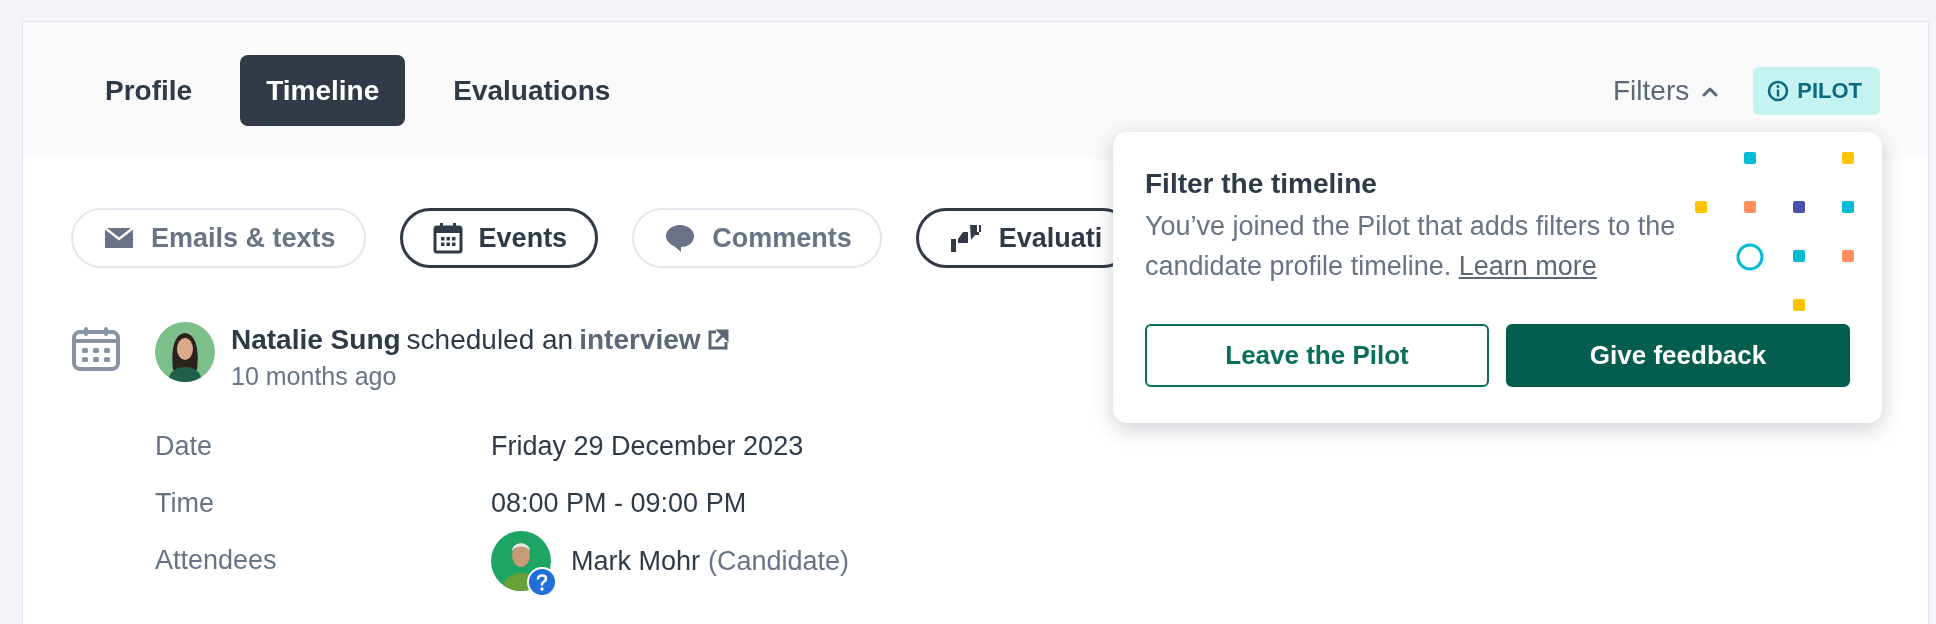 This screenshot has height=624, width=1936. What do you see at coordinates (635, 561) in the screenshot?
I see `attendee-name: Mark Mohr` at bounding box center [635, 561].